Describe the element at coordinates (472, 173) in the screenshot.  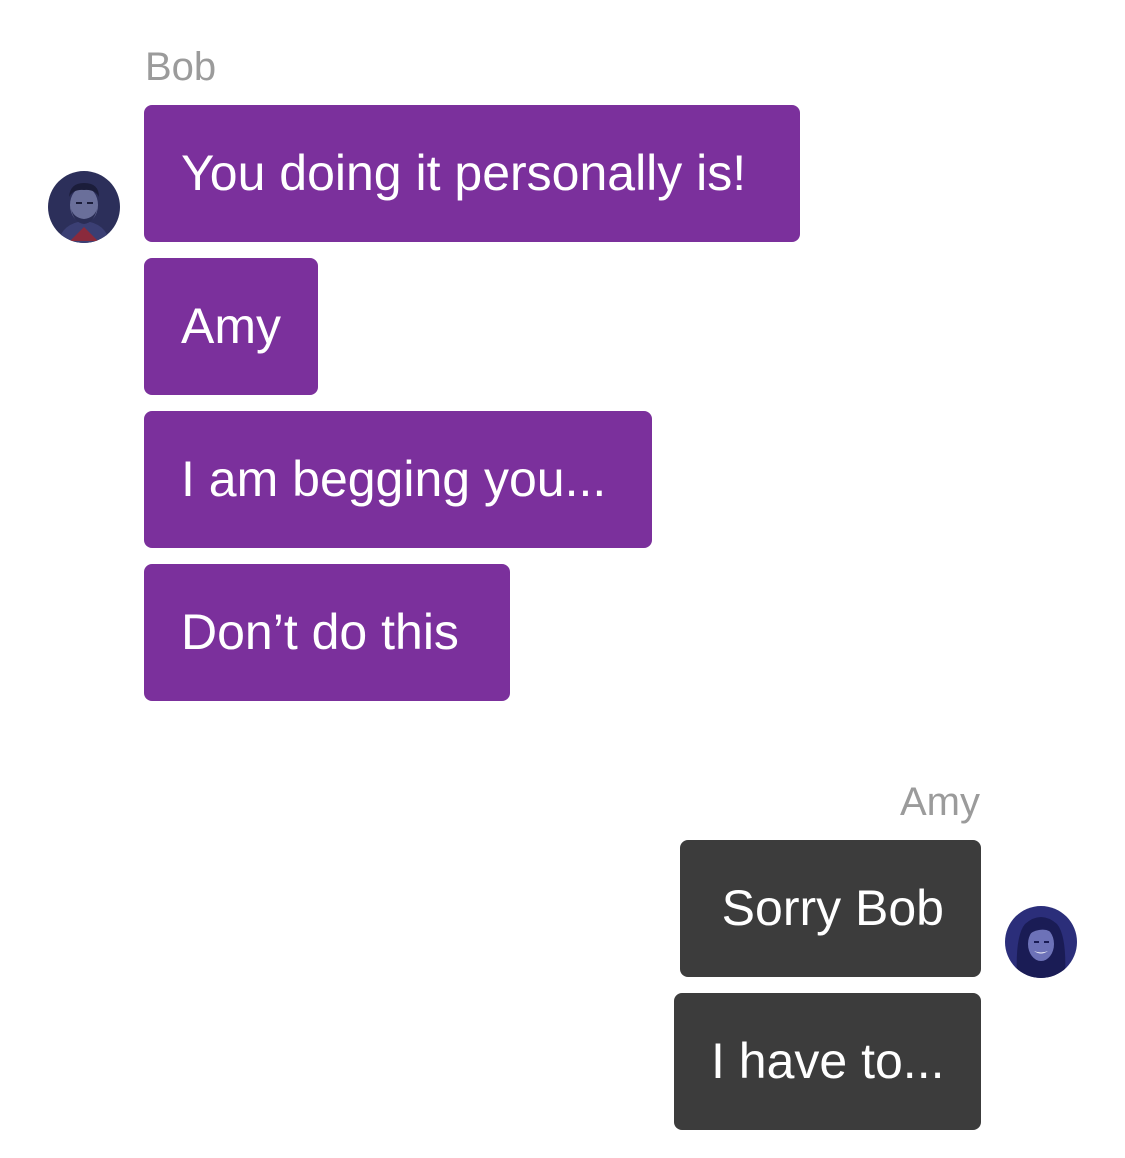
I see `message-bubble-bob-1: You doing it personally is!` at that location.